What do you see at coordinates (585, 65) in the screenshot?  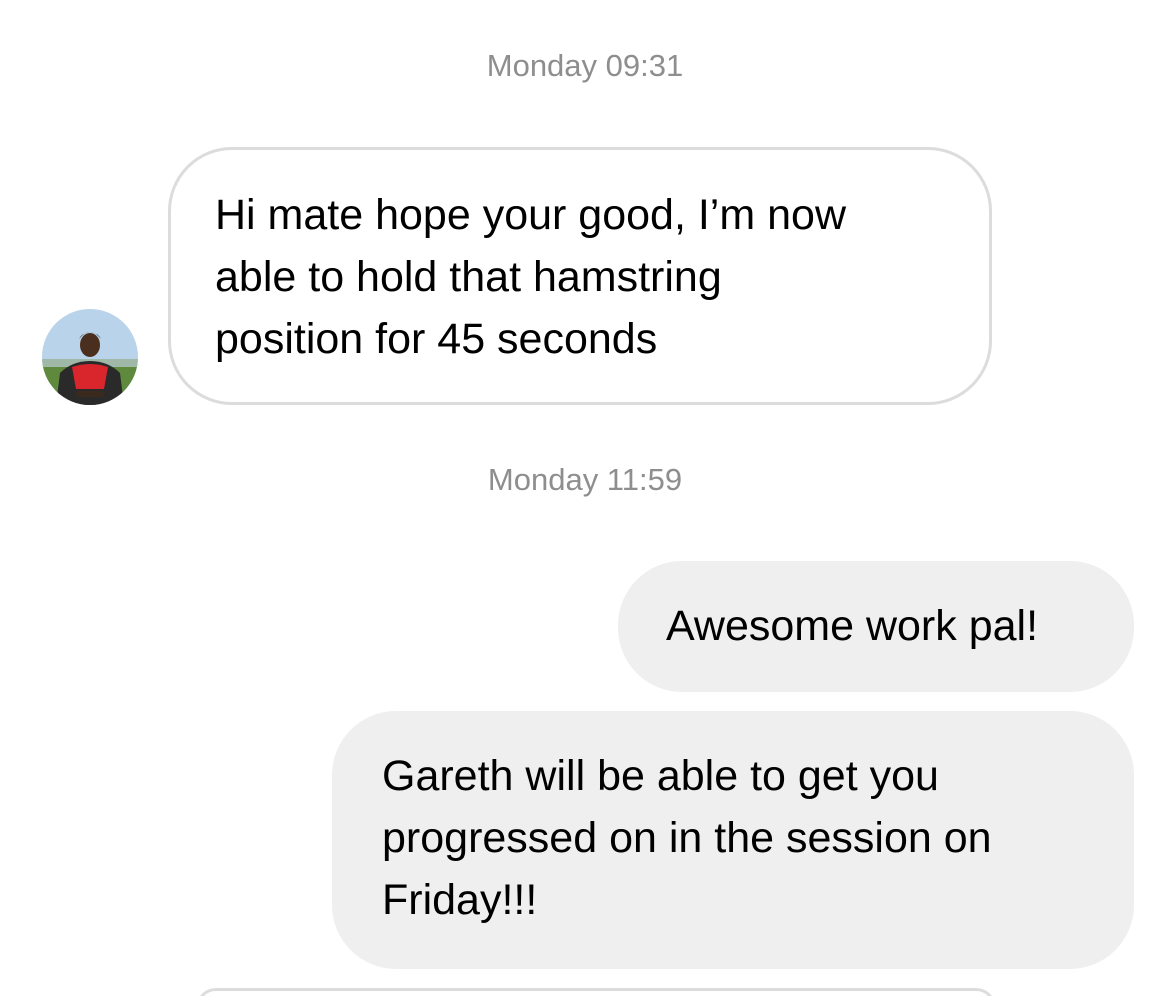 I see `timestamp-1: Monday 09:31` at bounding box center [585, 65].